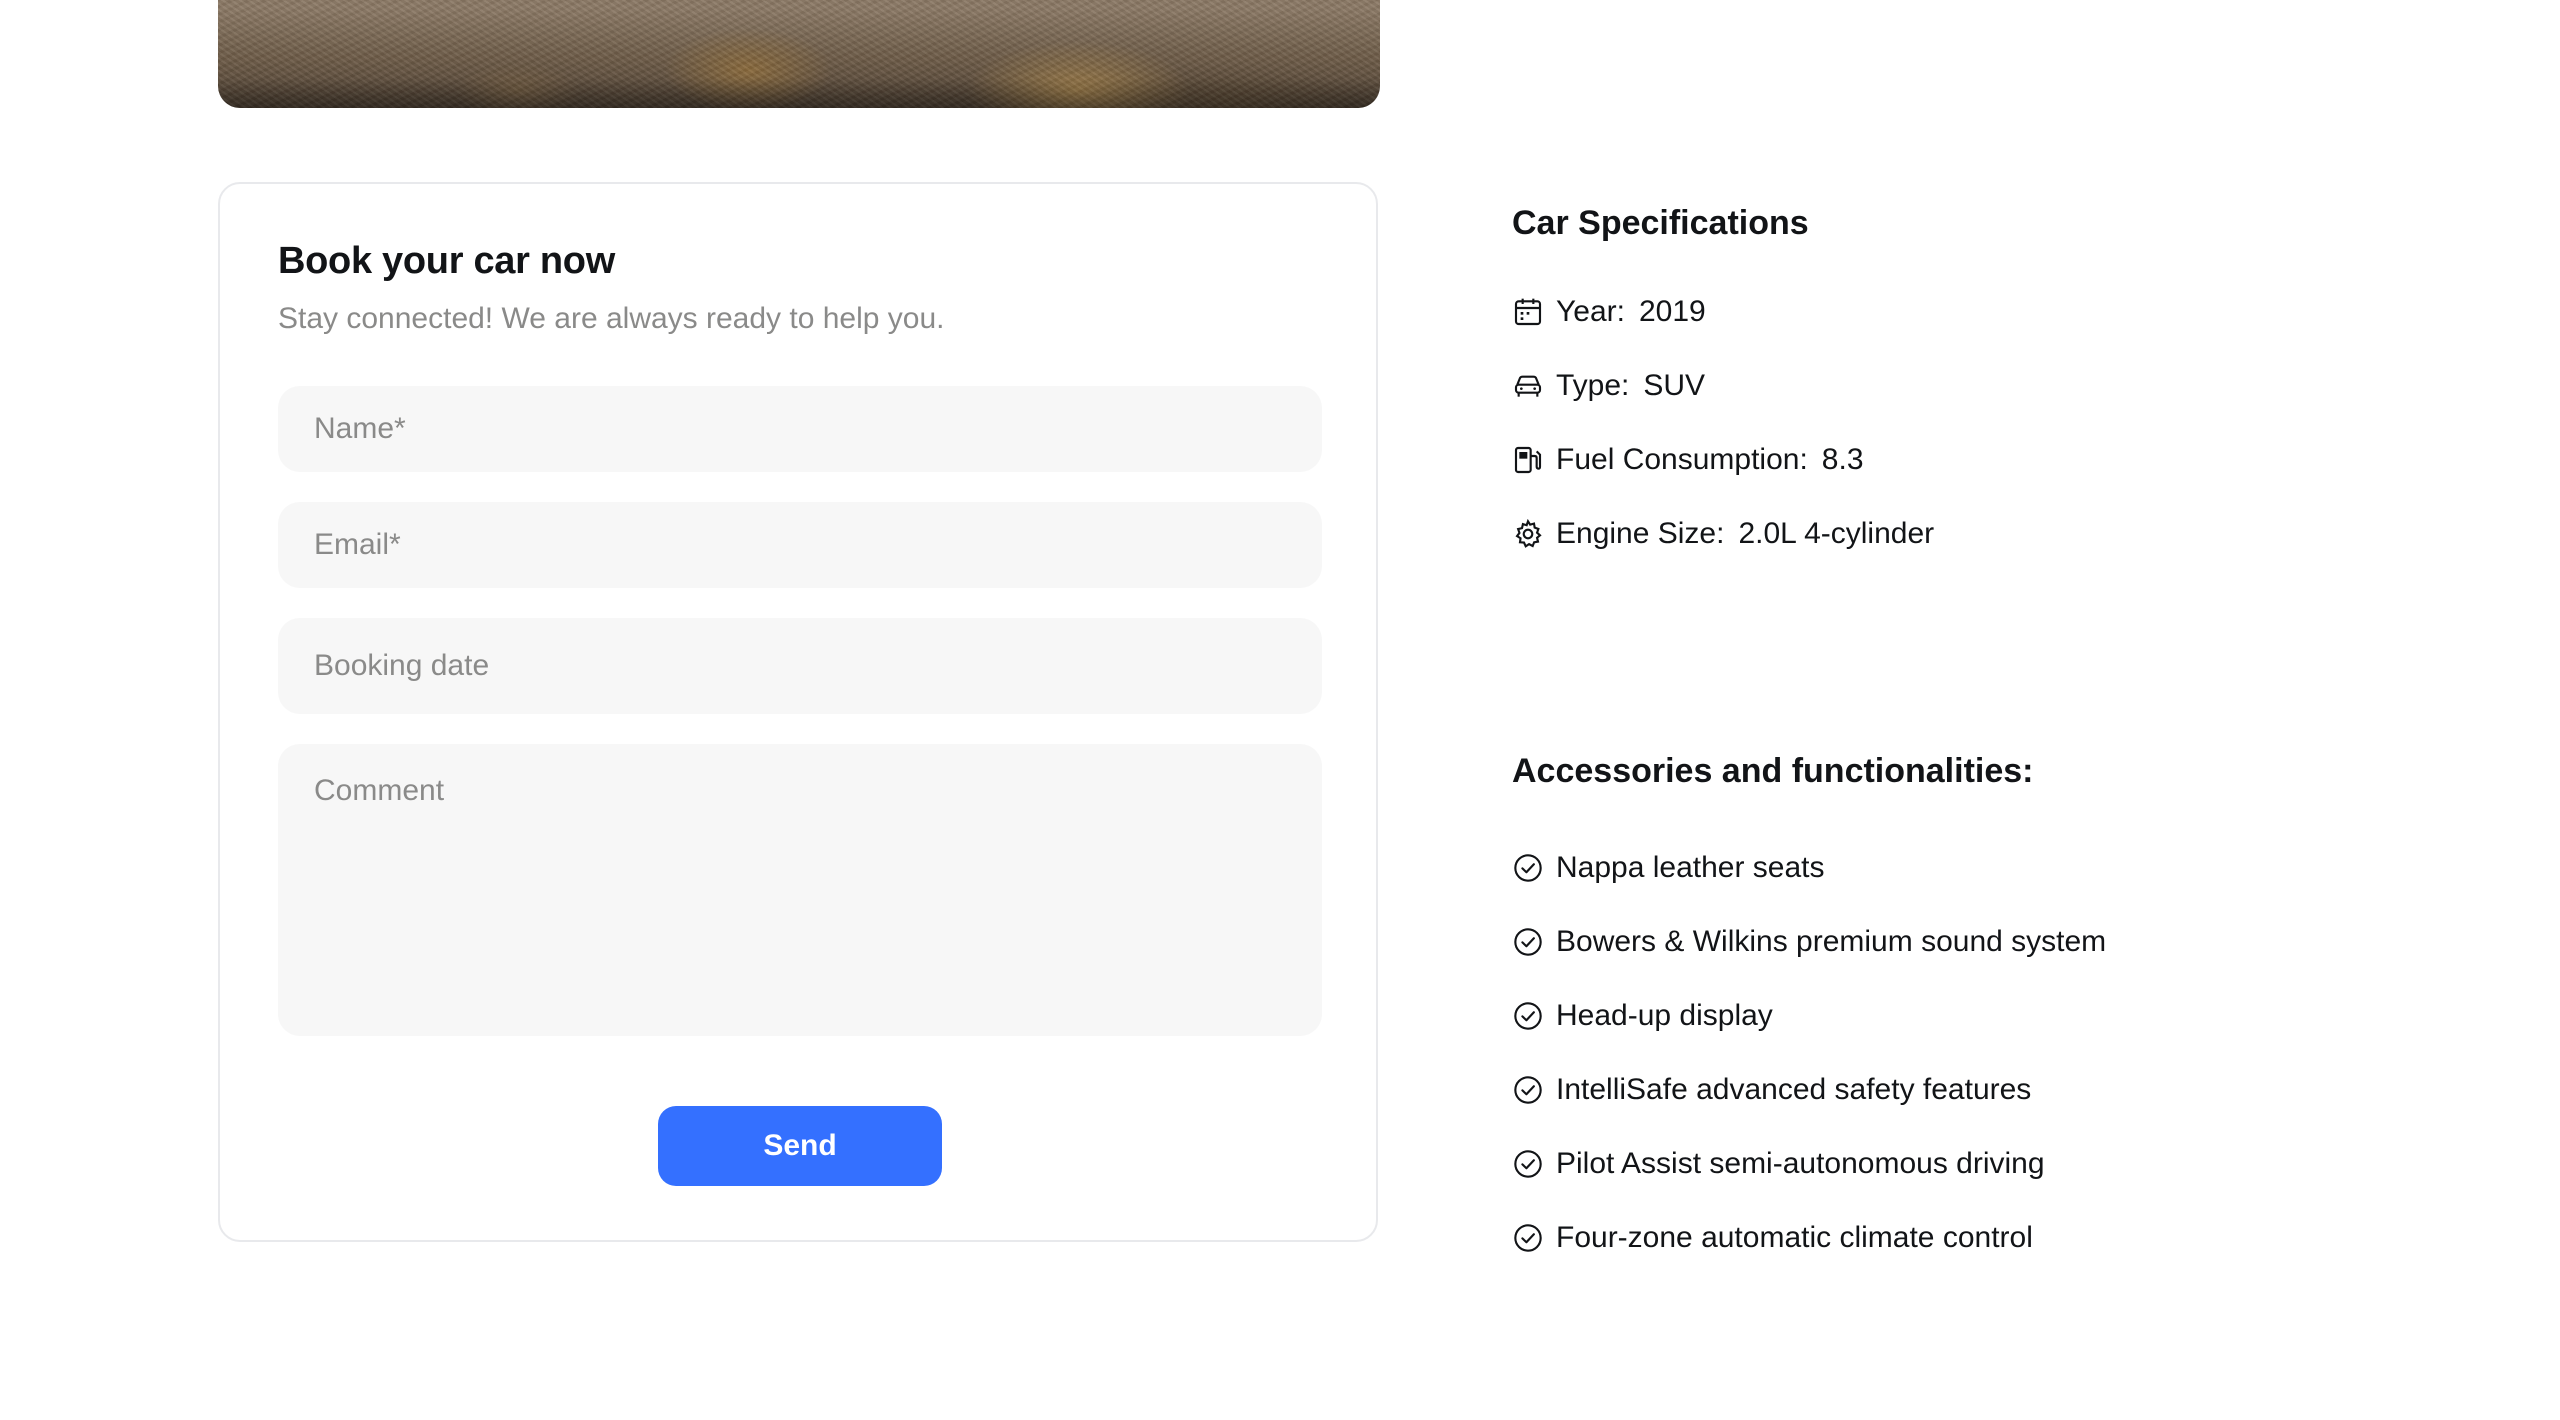 Image resolution: width=2560 pixels, height=1420 pixels. I want to click on booking-title: Book your car now, so click(446, 261).